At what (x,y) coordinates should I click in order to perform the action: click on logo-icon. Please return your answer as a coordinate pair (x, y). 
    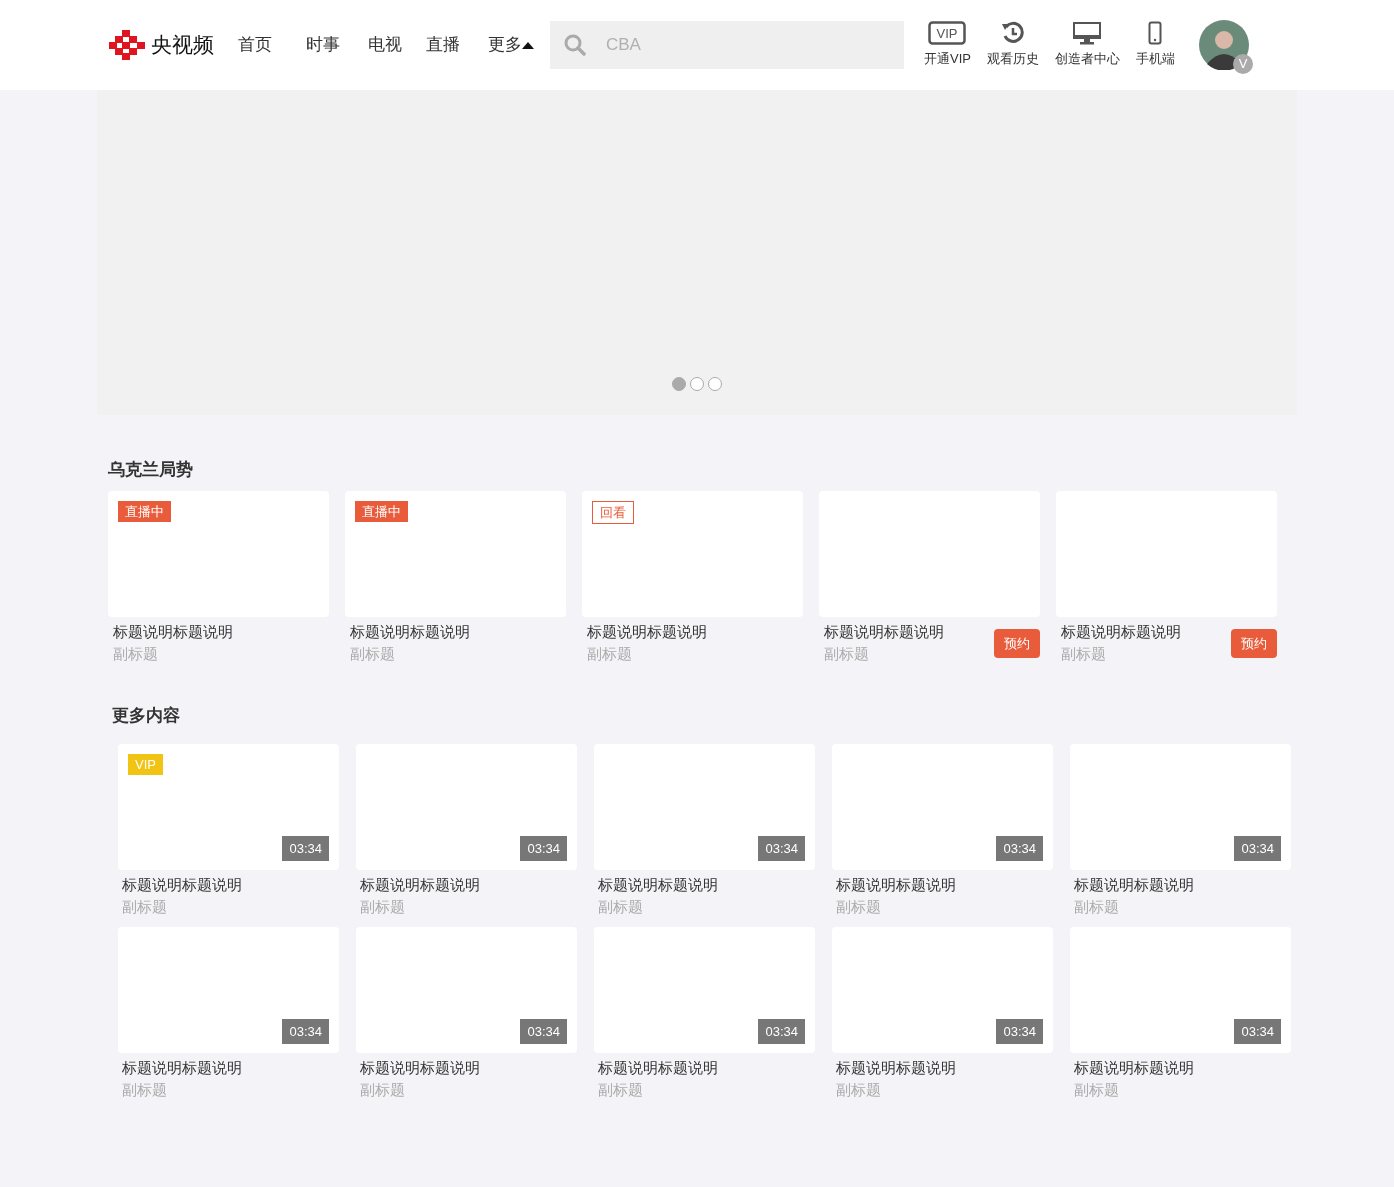
    Looking at the image, I should click on (128, 45).